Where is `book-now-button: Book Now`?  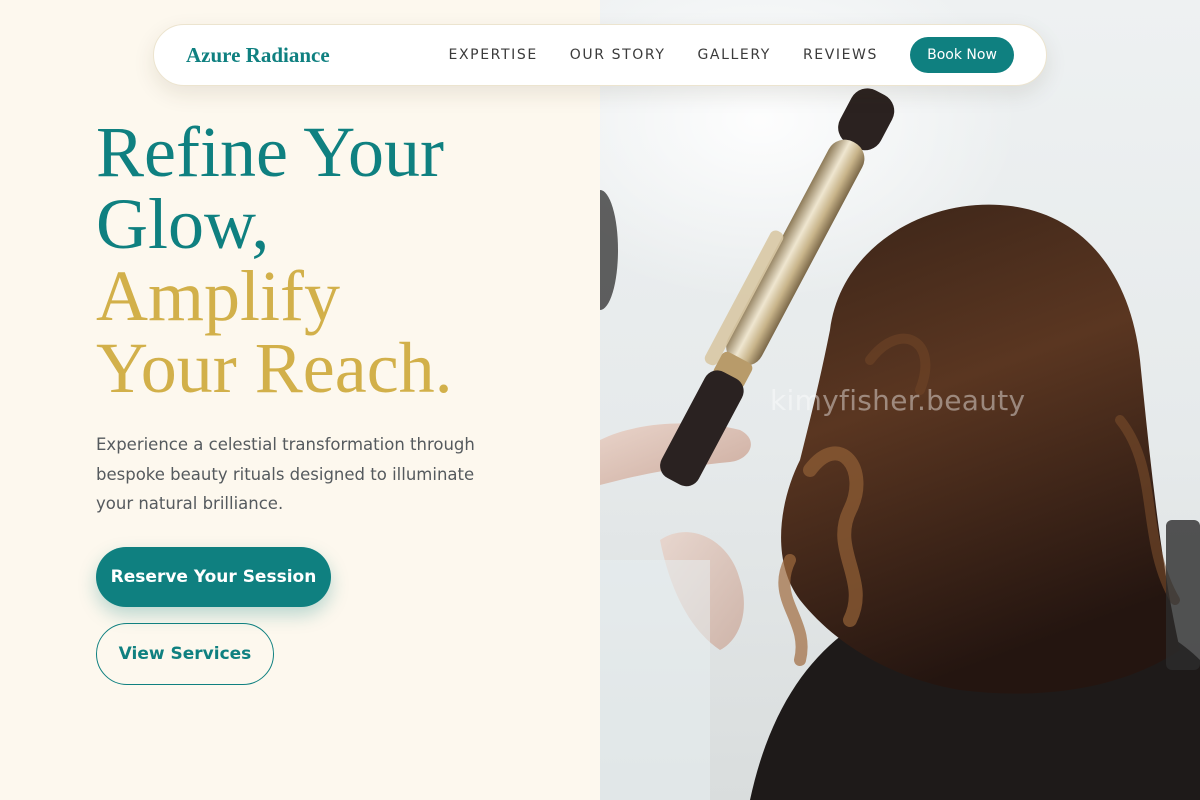
book-now-button: Book Now is located at coordinates (962, 55).